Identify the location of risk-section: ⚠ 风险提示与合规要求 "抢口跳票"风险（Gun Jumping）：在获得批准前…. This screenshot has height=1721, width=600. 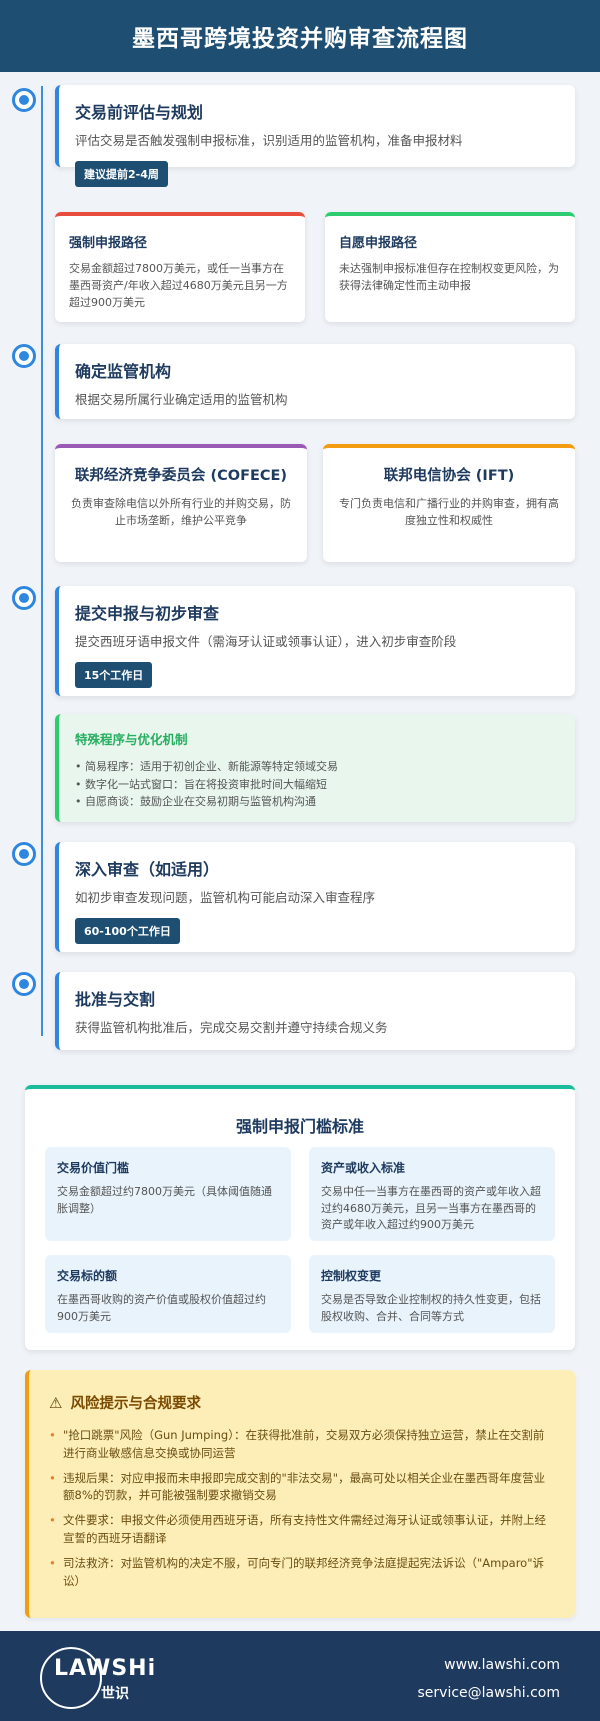
(300, 1494).